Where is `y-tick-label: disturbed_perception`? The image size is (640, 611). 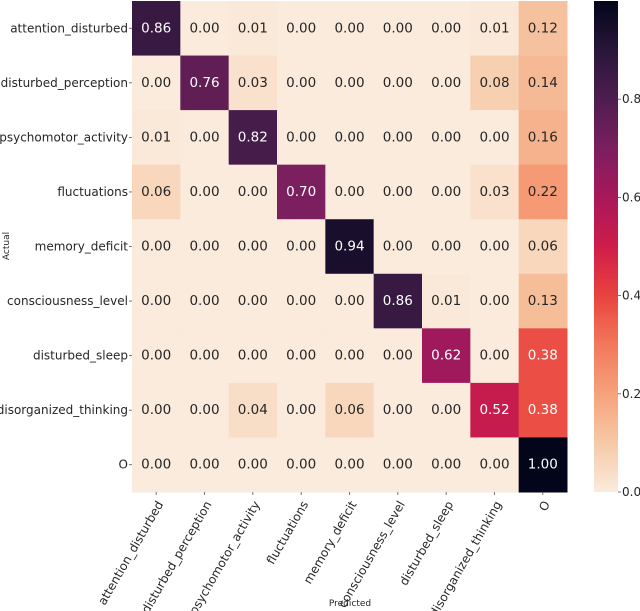
y-tick-label: disturbed_perception is located at coordinates (64, 83).